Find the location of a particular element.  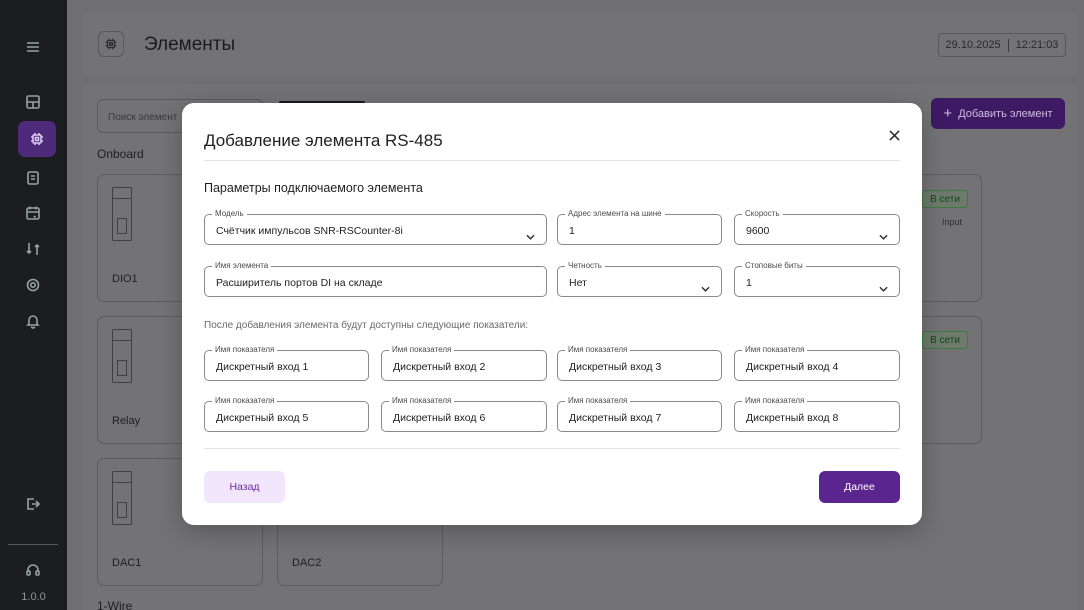

indicator-input-8: Имя показателя Дискретный вход 8 is located at coordinates (817, 414).